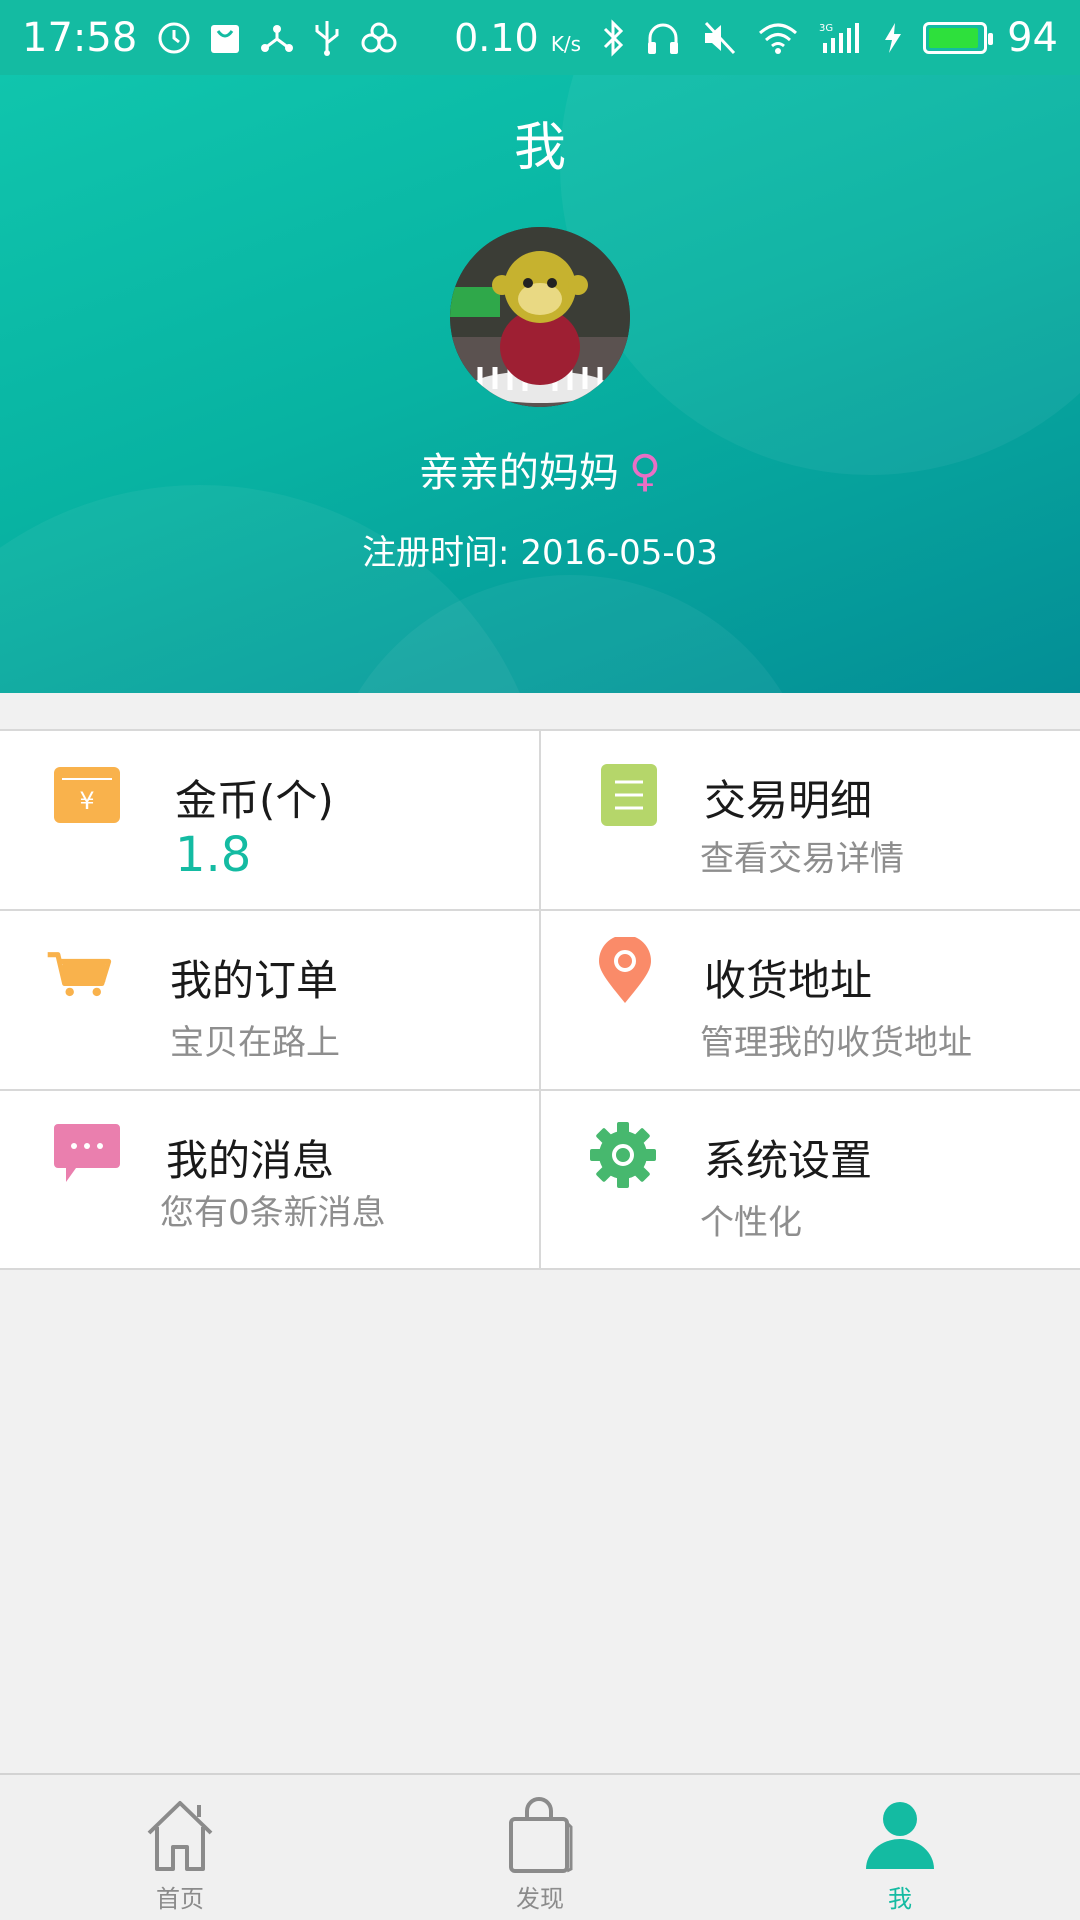 This screenshot has height=1920, width=1080. I want to click on address-cell: 收货地址 管理我的收货地址, so click(810, 1001).